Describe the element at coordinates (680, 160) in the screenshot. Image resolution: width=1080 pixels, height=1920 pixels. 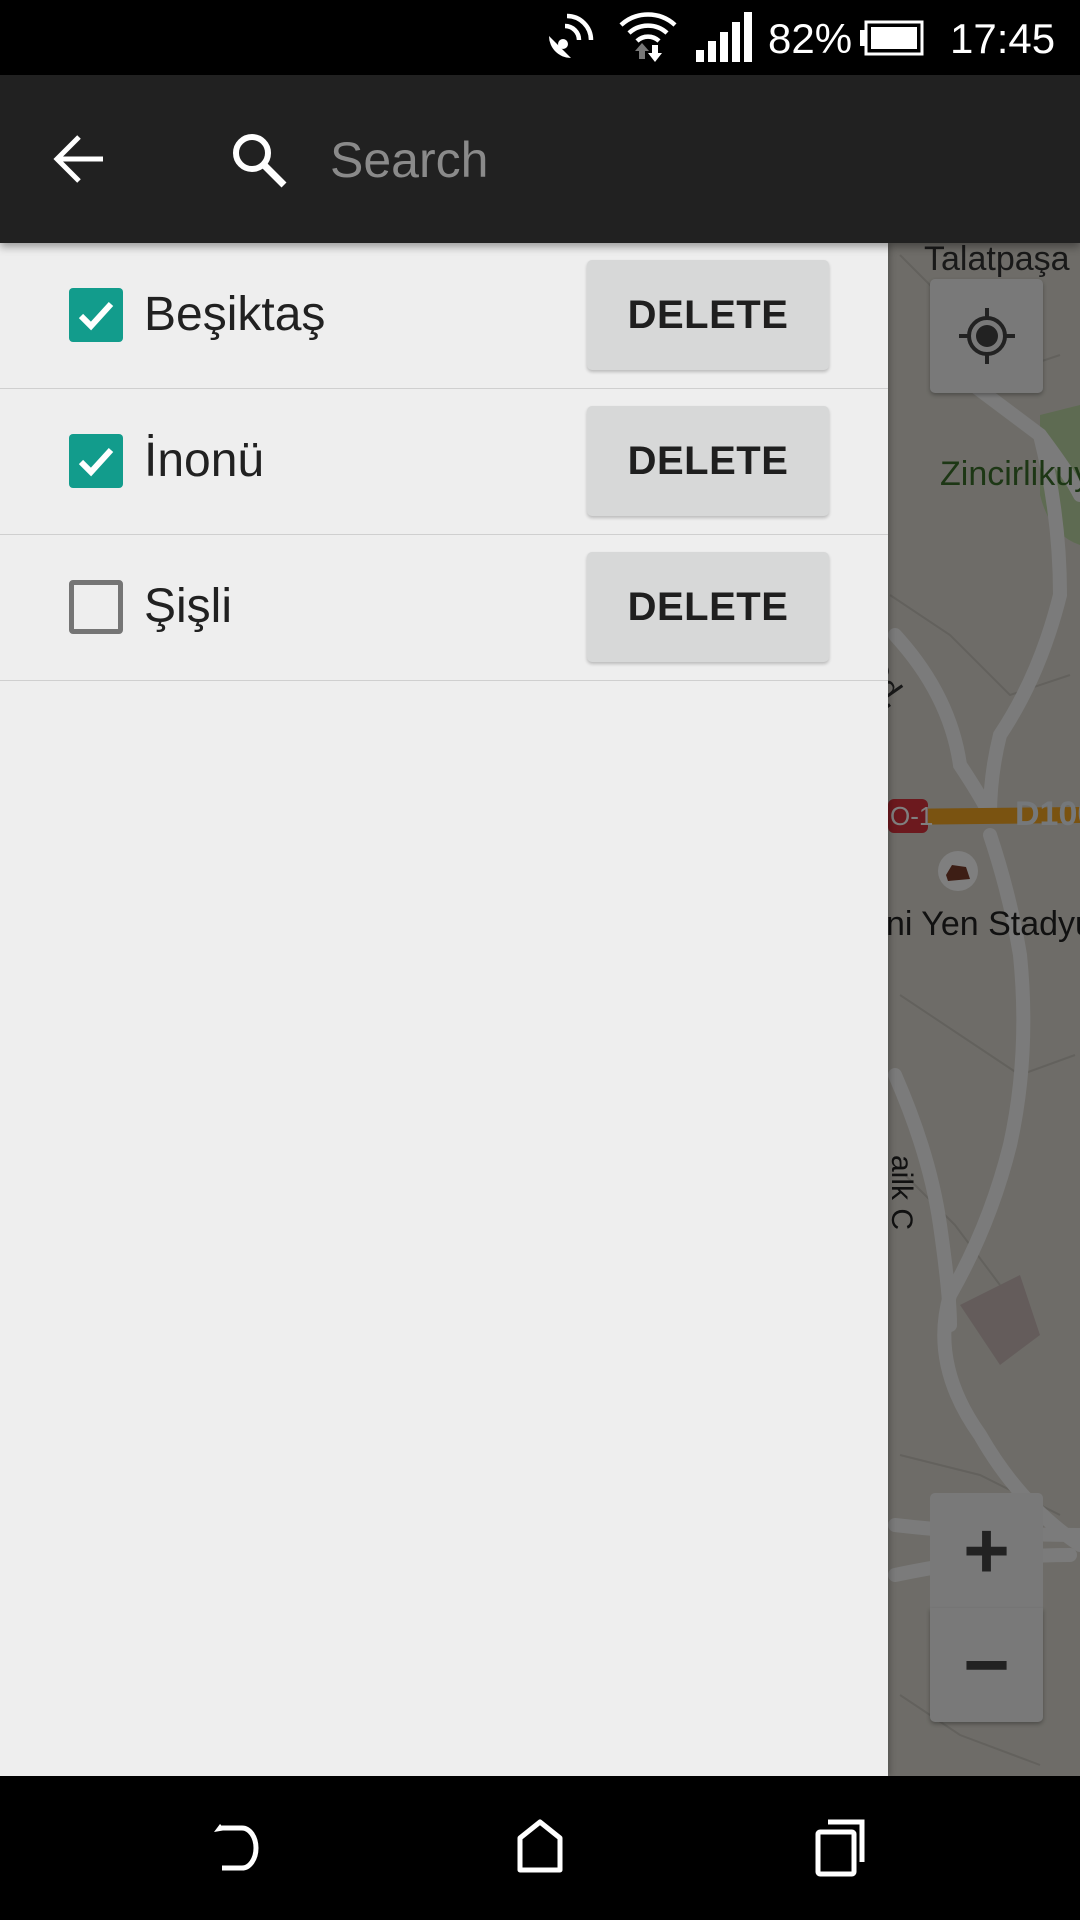
I see `search-input` at that location.